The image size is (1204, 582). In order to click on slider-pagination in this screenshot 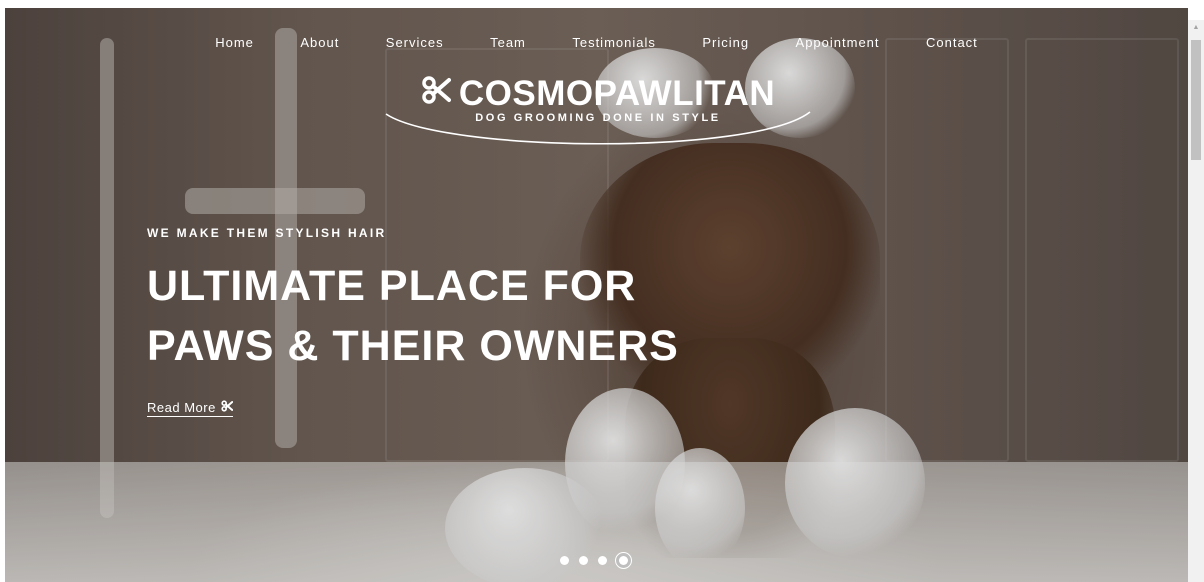, I will do `click(594, 560)`.